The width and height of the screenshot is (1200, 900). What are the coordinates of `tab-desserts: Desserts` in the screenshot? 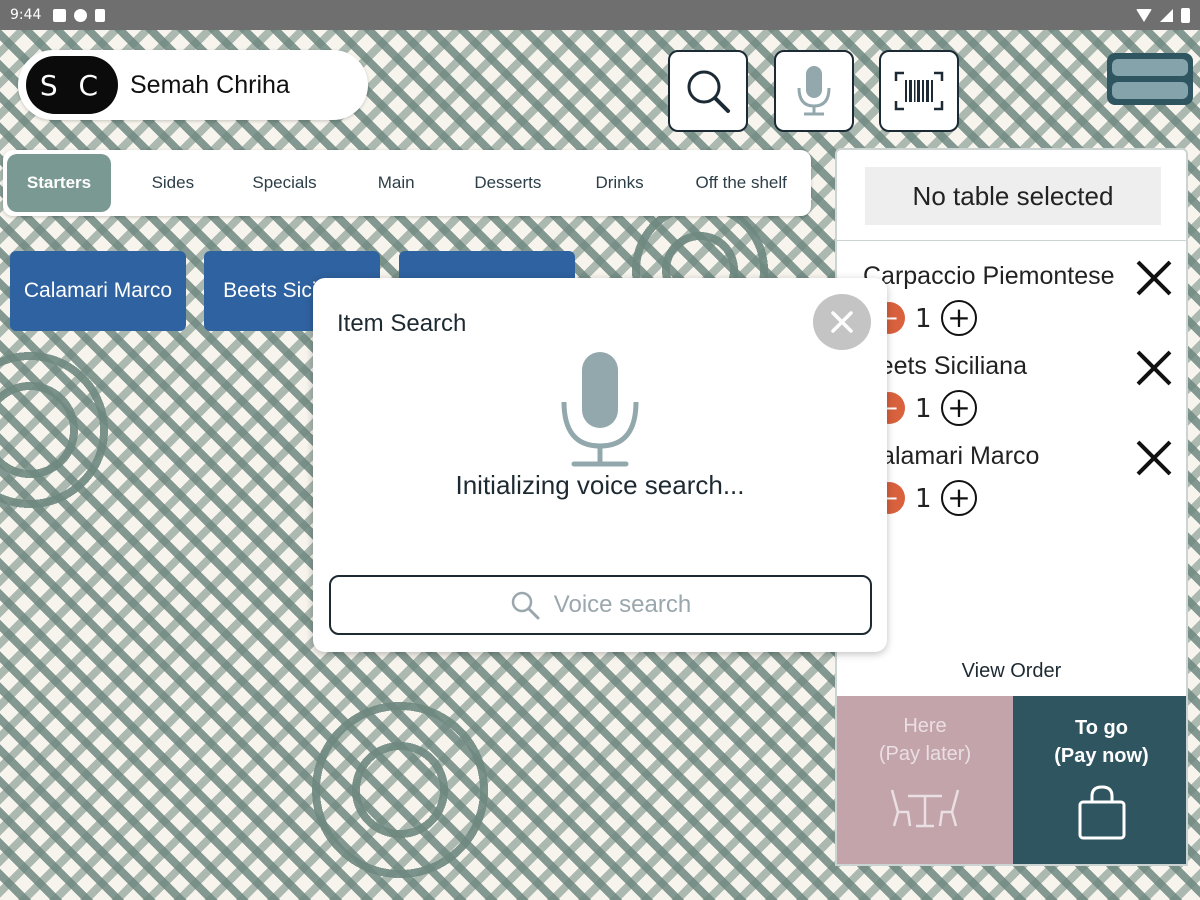 It's located at (508, 183).